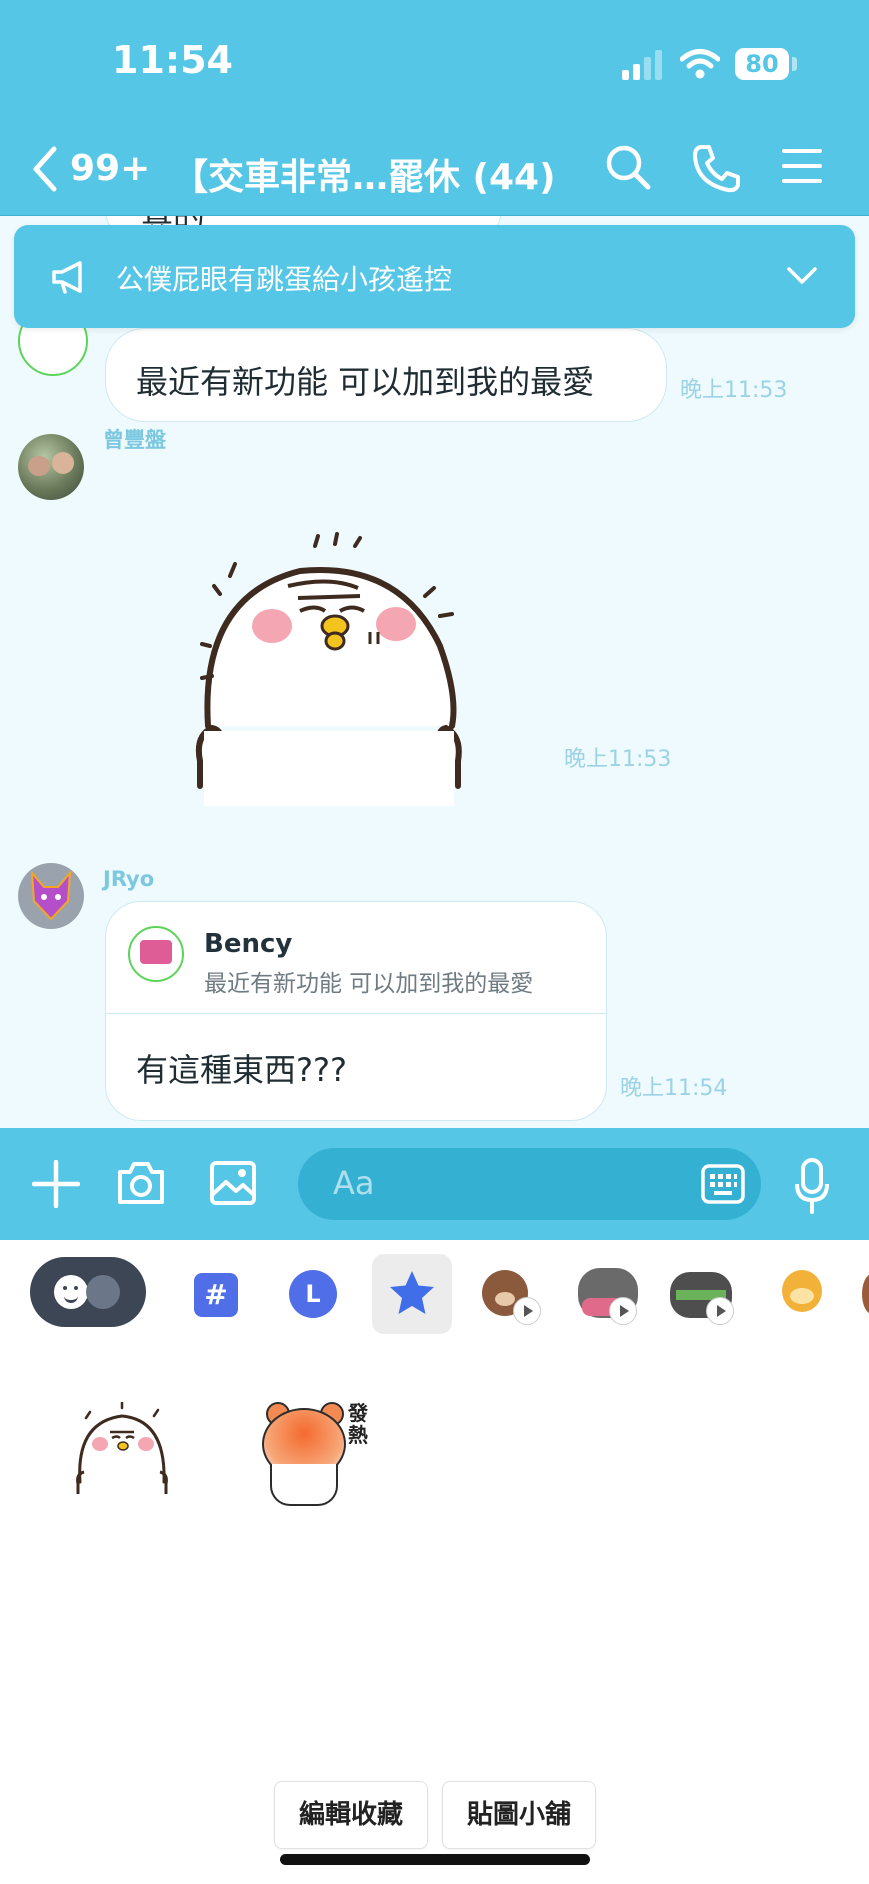  I want to click on reply-divider, so click(356, 1013).